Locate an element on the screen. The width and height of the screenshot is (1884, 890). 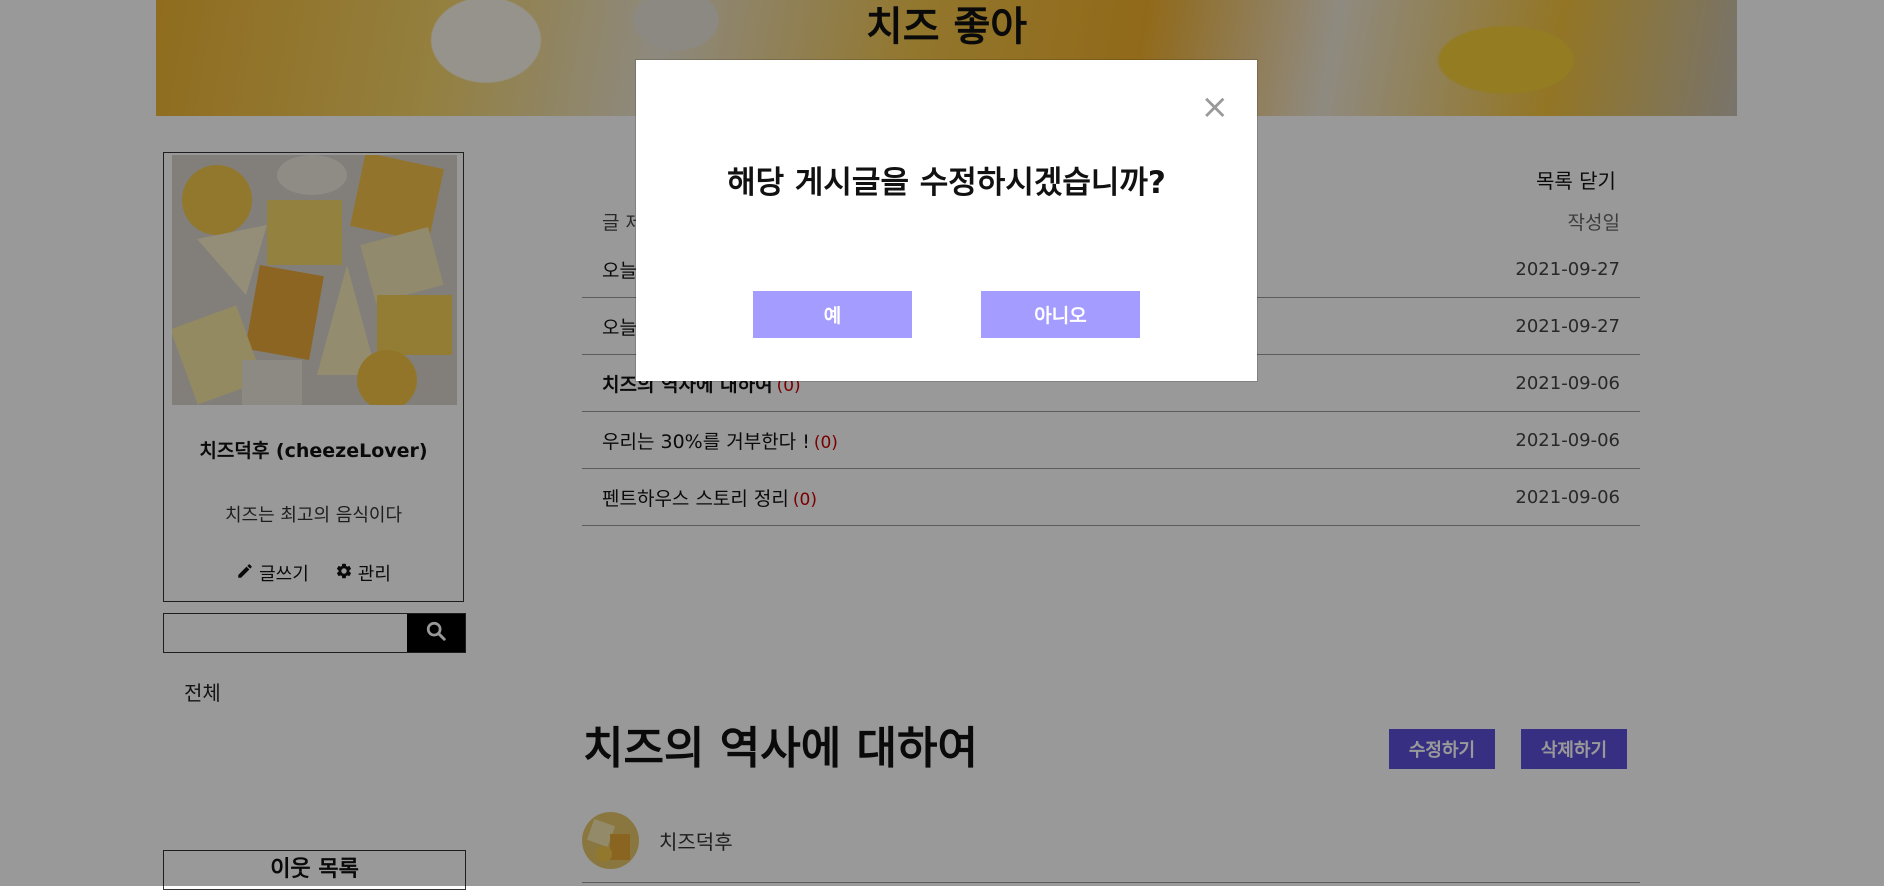
dialog-question: 해당 게시글을 수정하시겠습니까? is located at coordinates (946, 183).